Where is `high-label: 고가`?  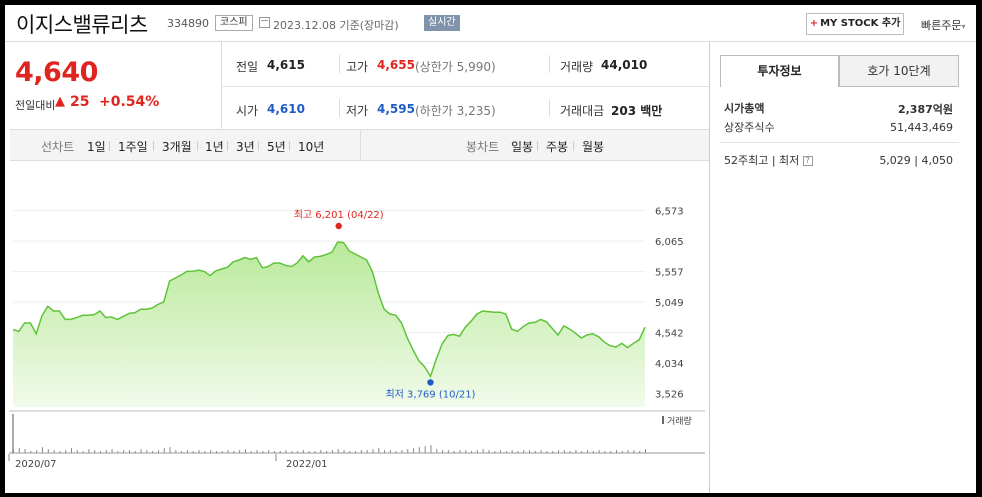 high-label: 고가 is located at coordinates (357, 67).